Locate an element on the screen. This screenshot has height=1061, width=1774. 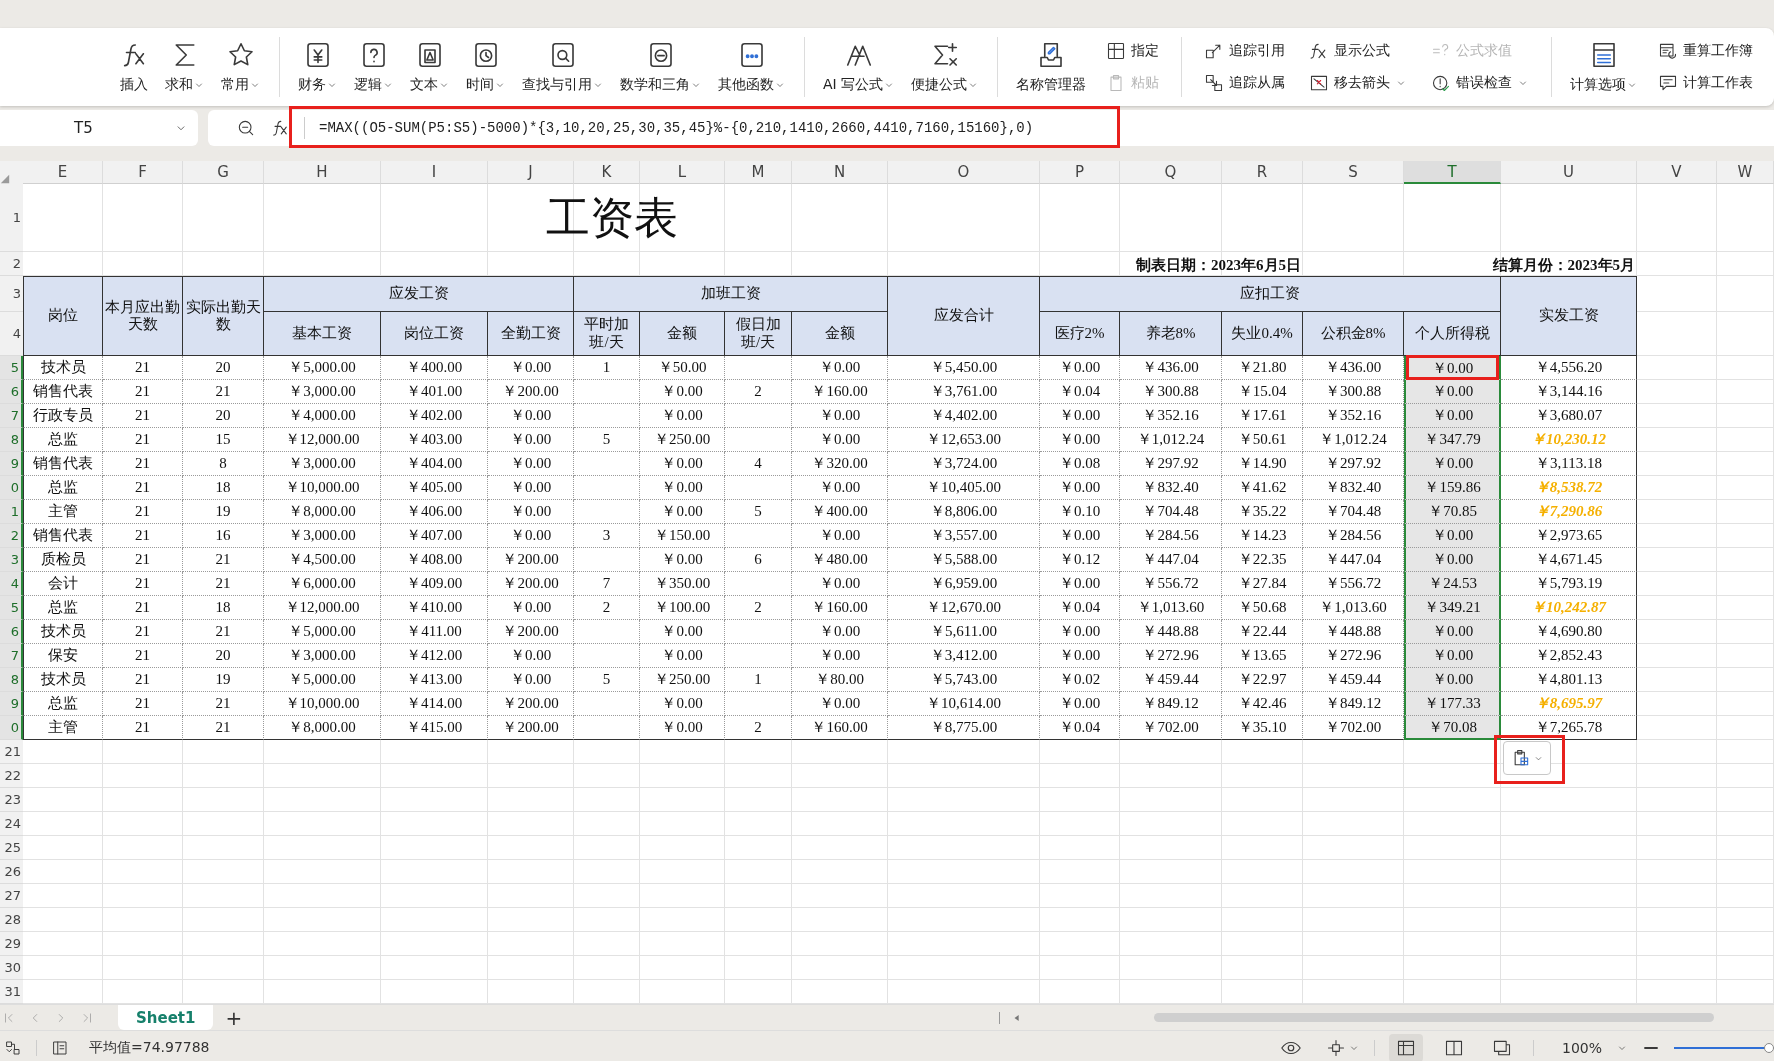
sheet-list-icon is located at coordinates (60, 1048).